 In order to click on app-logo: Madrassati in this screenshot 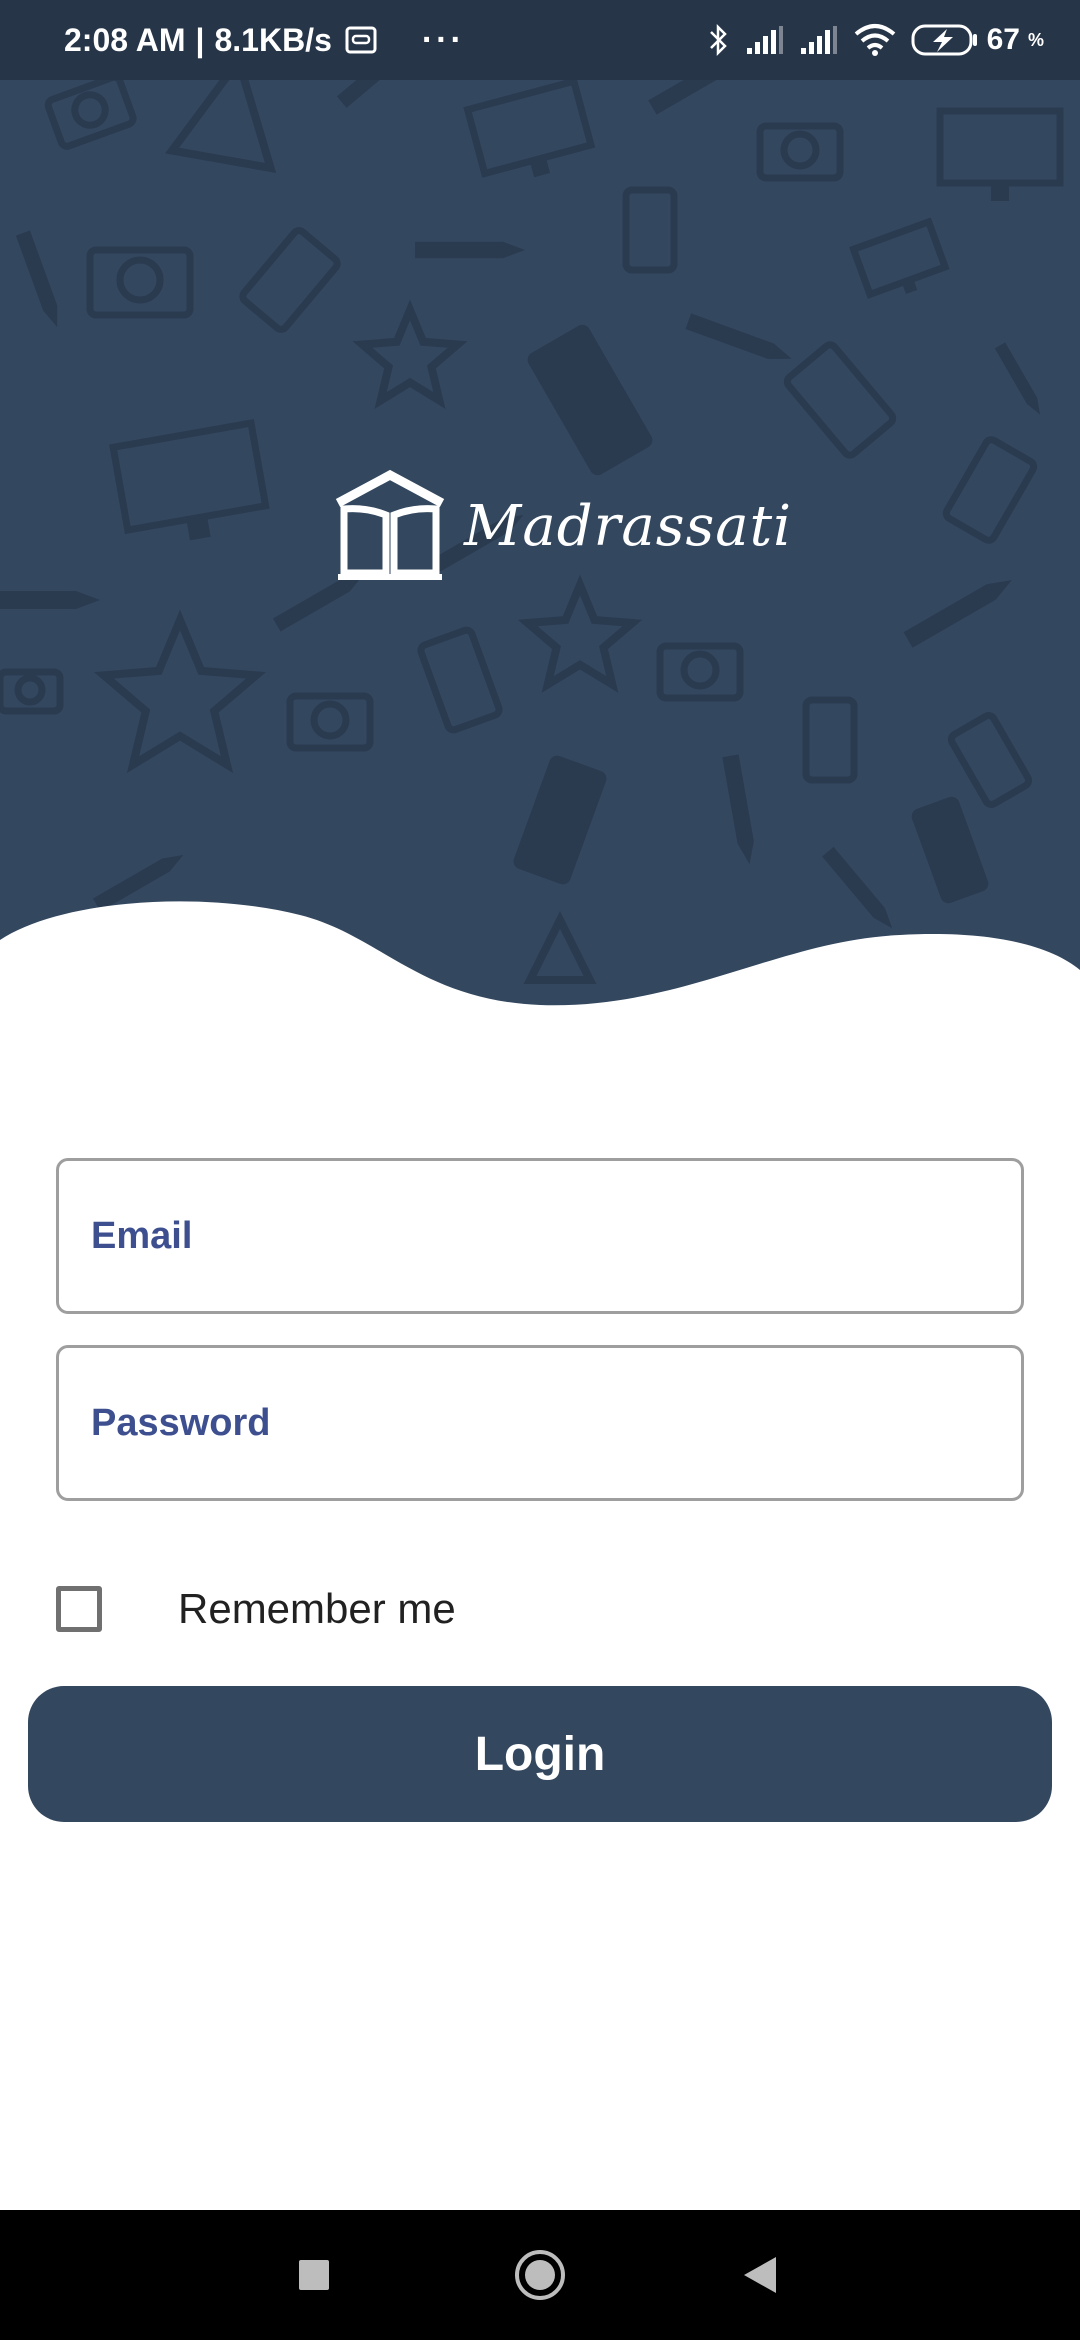, I will do `click(561, 526)`.